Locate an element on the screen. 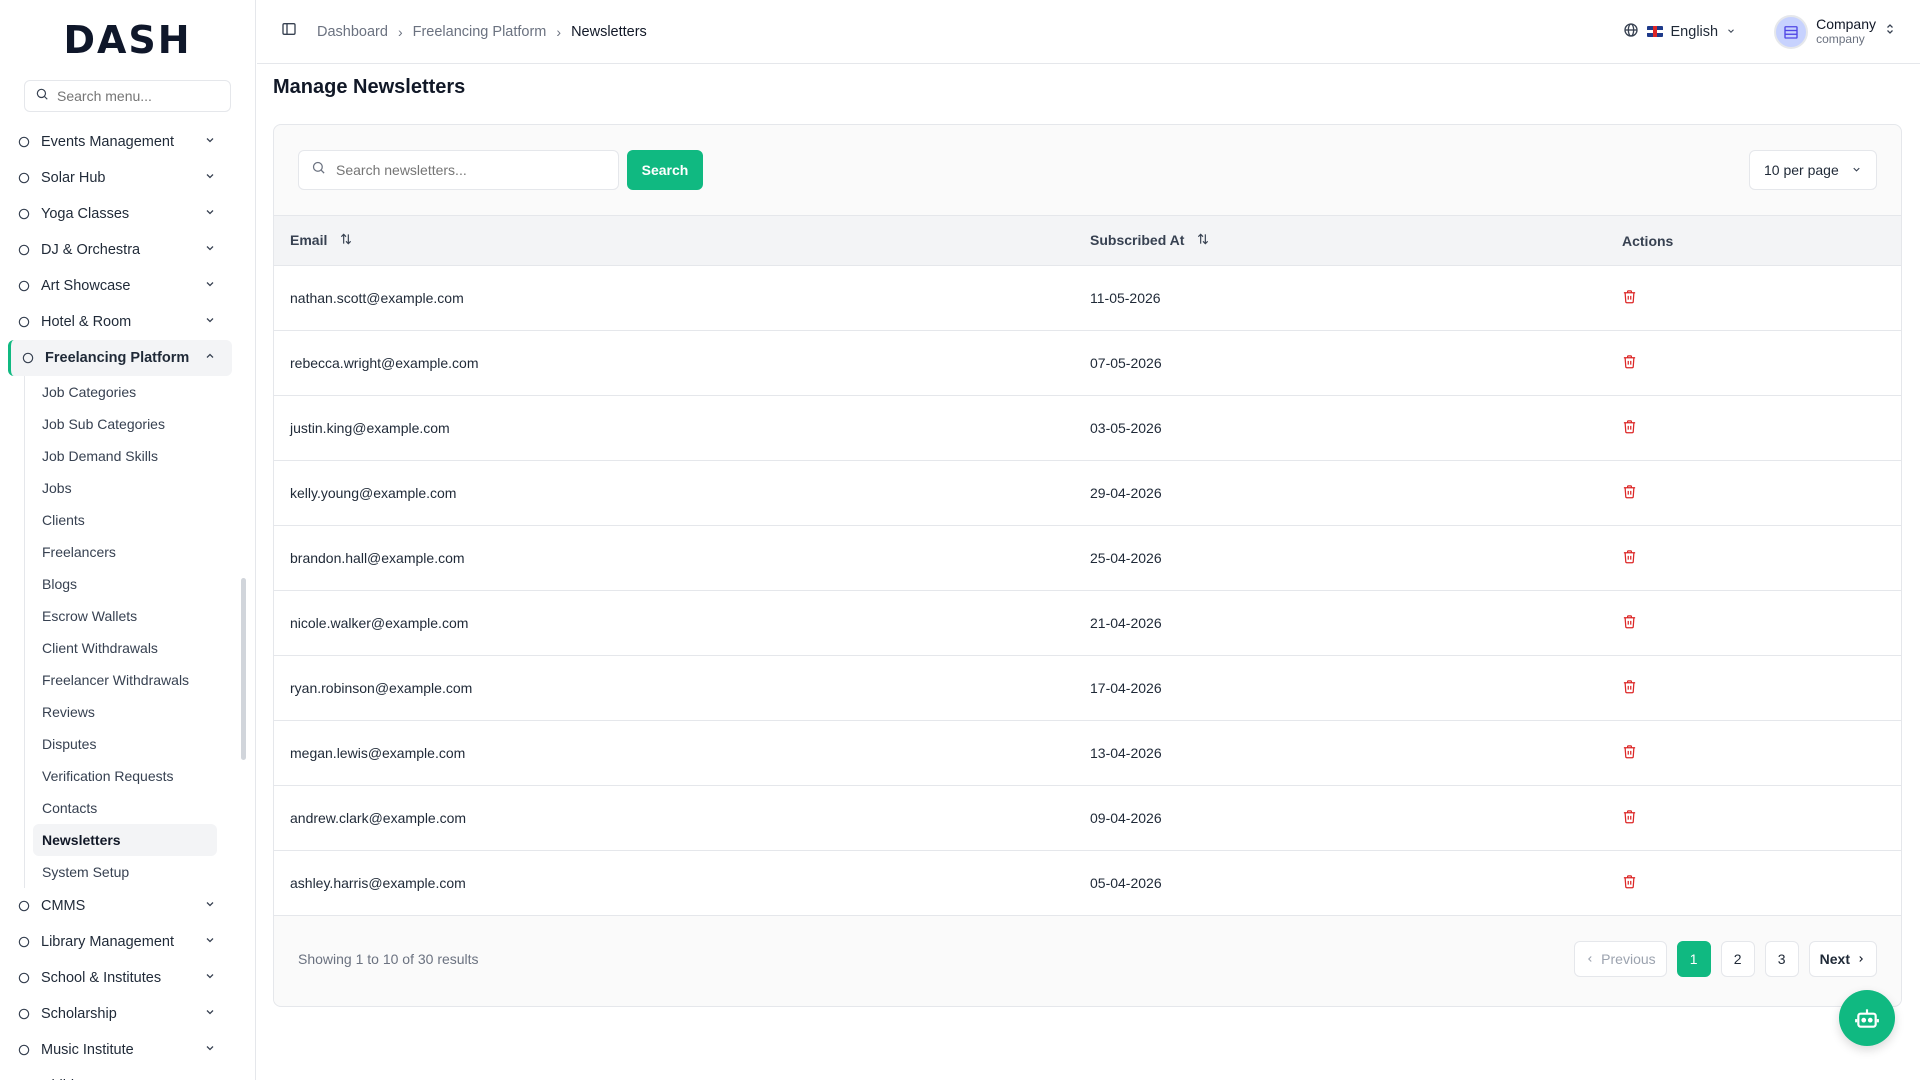 This screenshot has height=1080, width=1920. page-button-2: 2 is located at coordinates (1737, 959).